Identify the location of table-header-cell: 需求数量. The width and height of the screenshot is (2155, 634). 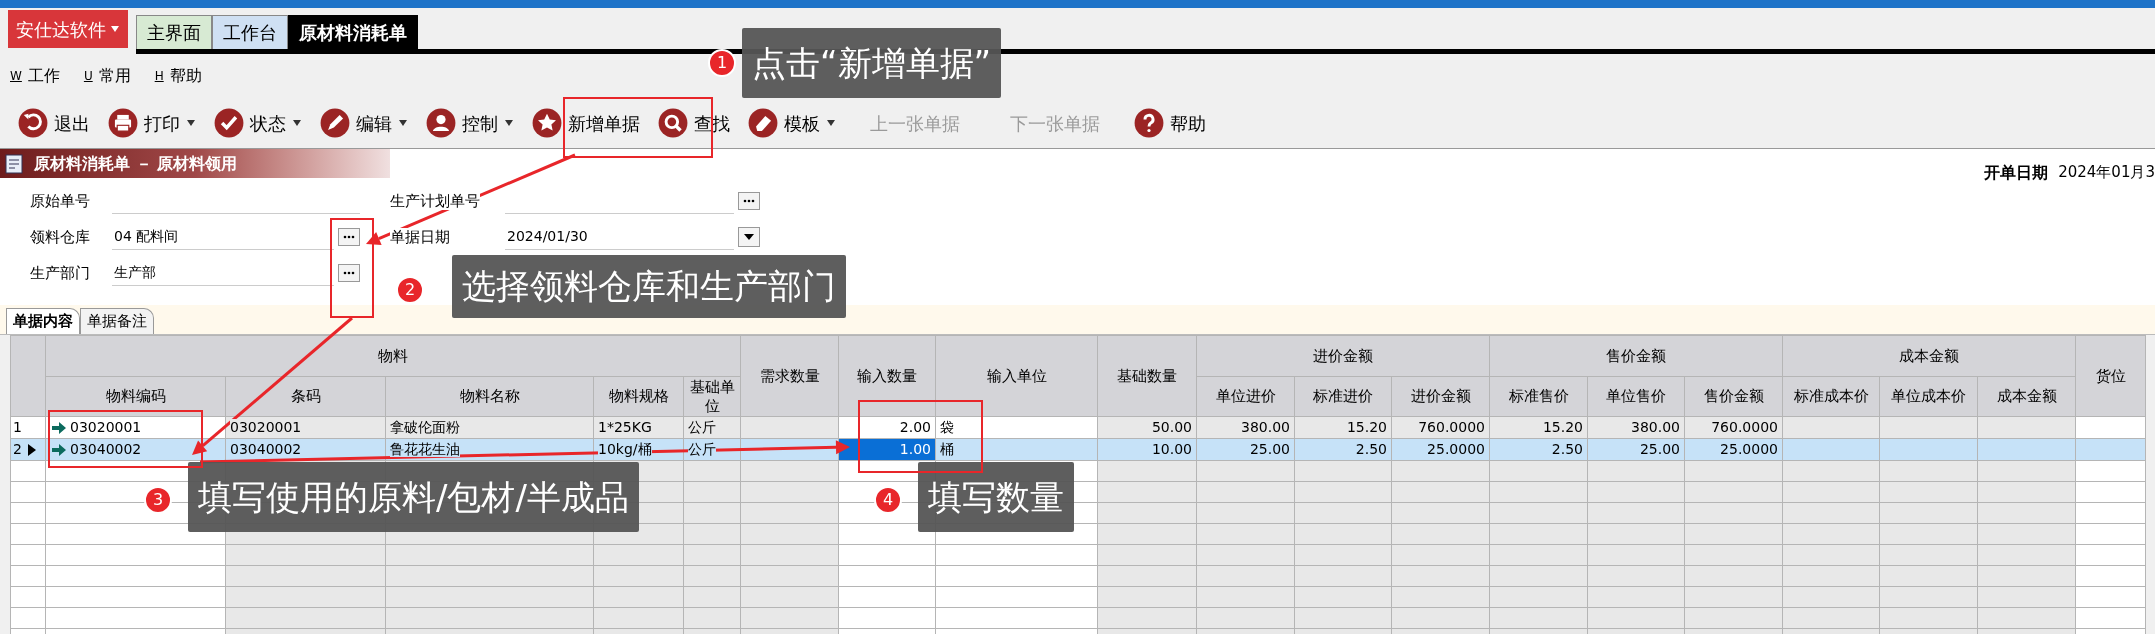
(789, 376).